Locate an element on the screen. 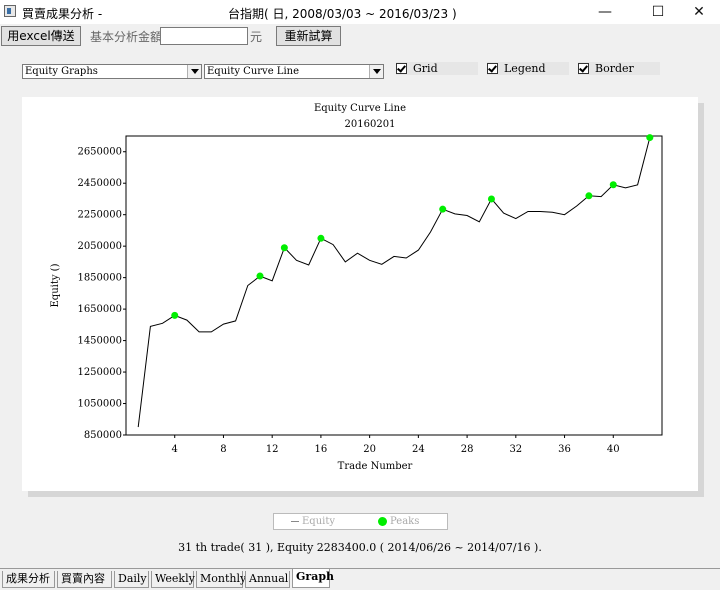 The height and width of the screenshot is (590, 720). tab-trade-details: 買賣內容 is located at coordinates (84, 579).